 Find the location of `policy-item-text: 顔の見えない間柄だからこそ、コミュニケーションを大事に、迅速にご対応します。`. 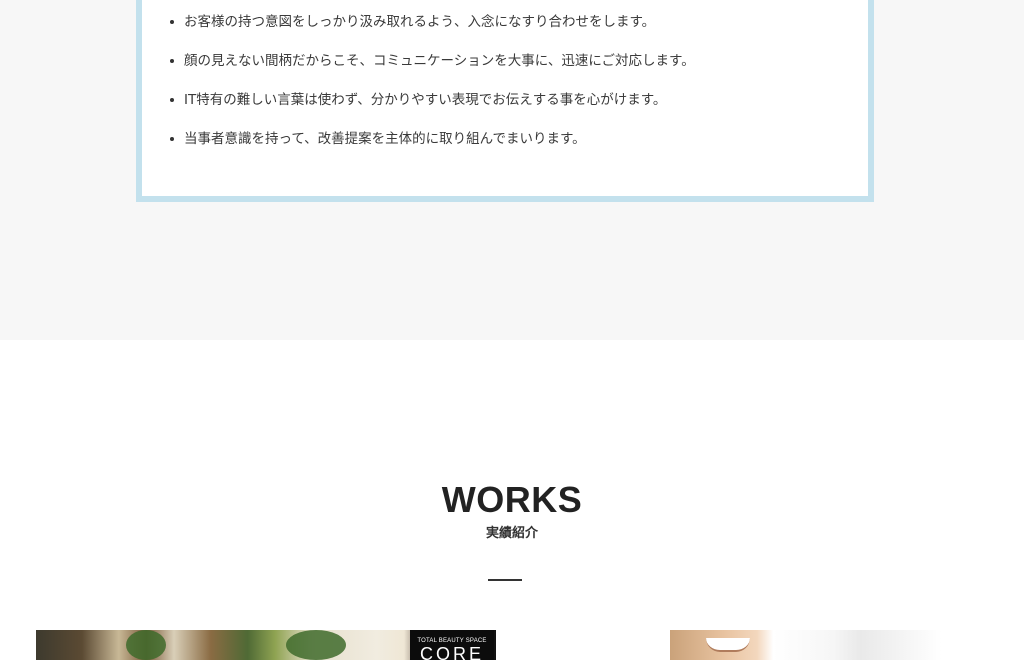

policy-item-text: 顔の見えない間柄だからこそ、コミュニケーションを大事に、迅速にご対応します。 is located at coordinates (439, 61).